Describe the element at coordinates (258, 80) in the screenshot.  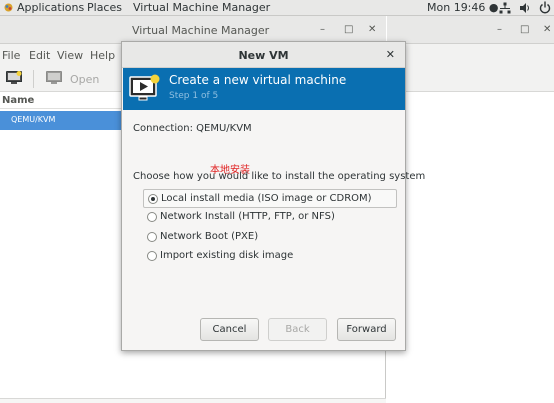
I see `banner-title: Create a new virtual machine` at that location.